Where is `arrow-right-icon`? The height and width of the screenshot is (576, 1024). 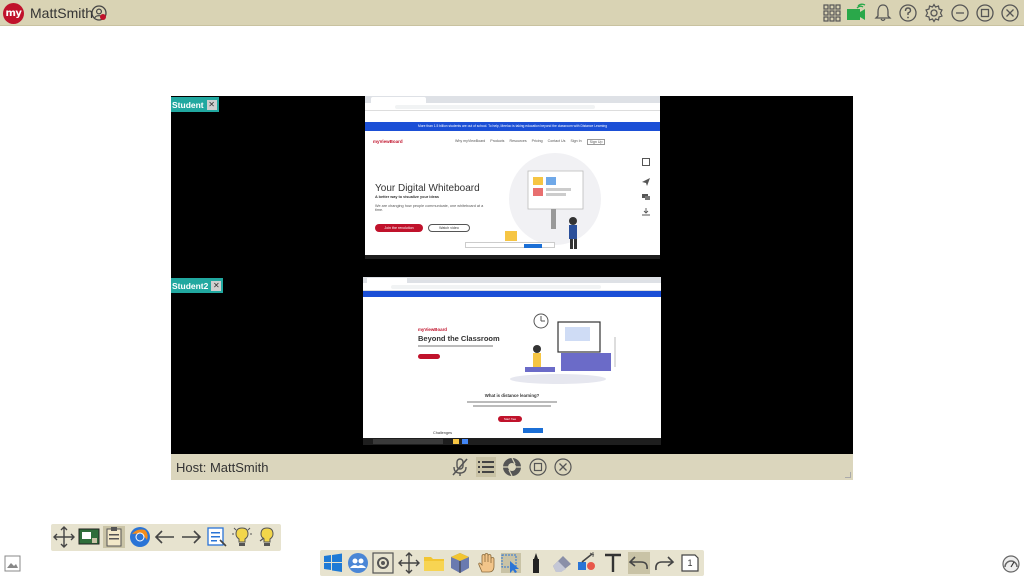
arrow-right-icon is located at coordinates (191, 537).